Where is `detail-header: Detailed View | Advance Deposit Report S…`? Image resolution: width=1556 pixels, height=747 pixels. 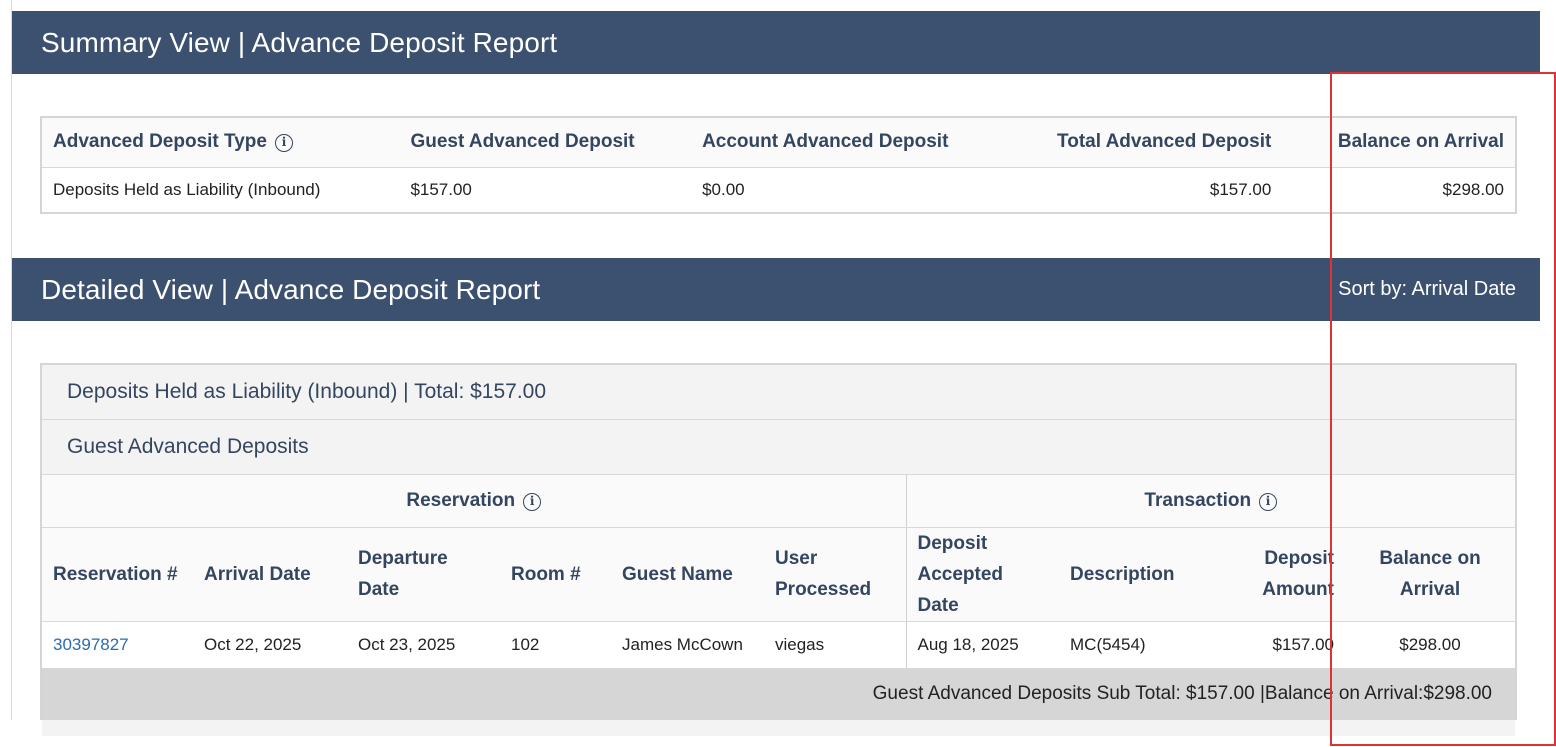
detail-header: Detailed View | Advance Deposit Report S… is located at coordinates (776, 289).